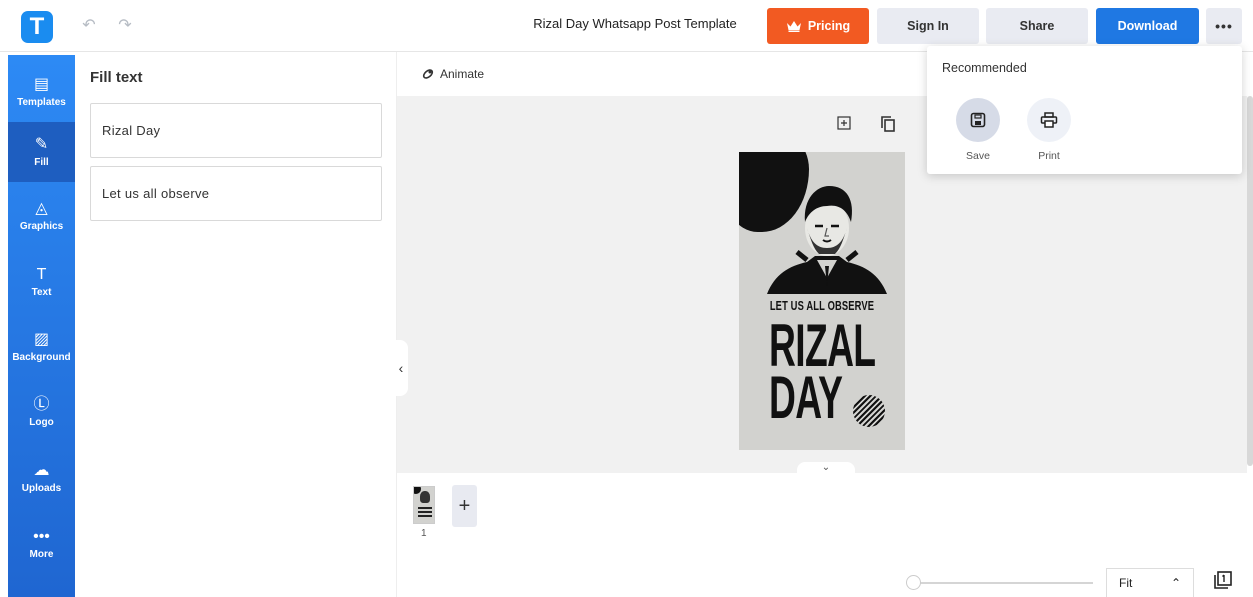  What do you see at coordinates (41, 102) in the screenshot?
I see `nav-label: Templates` at bounding box center [41, 102].